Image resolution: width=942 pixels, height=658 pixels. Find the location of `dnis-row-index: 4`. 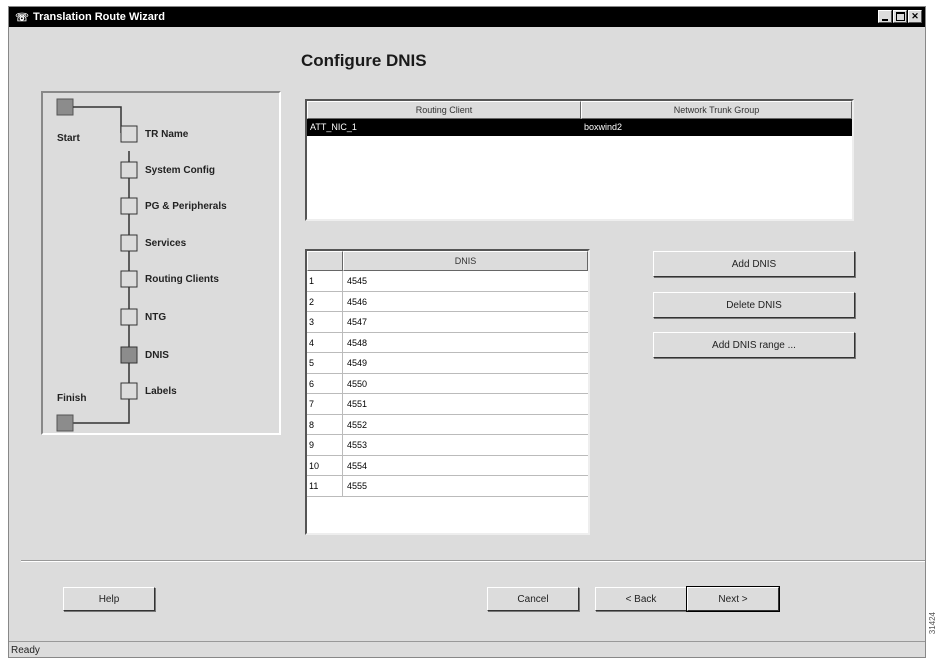

dnis-row-index: 4 is located at coordinates (325, 342).